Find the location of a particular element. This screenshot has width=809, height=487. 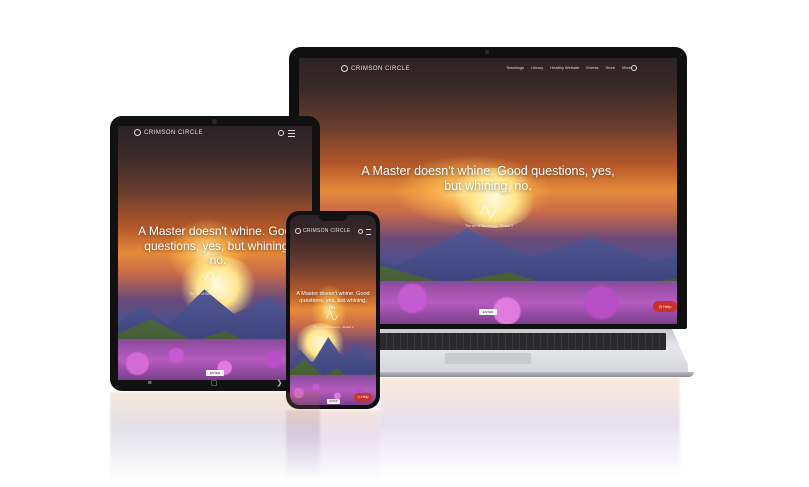

phone-logo: CRIMSON CIRCLE is located at coordinates (323, 231).